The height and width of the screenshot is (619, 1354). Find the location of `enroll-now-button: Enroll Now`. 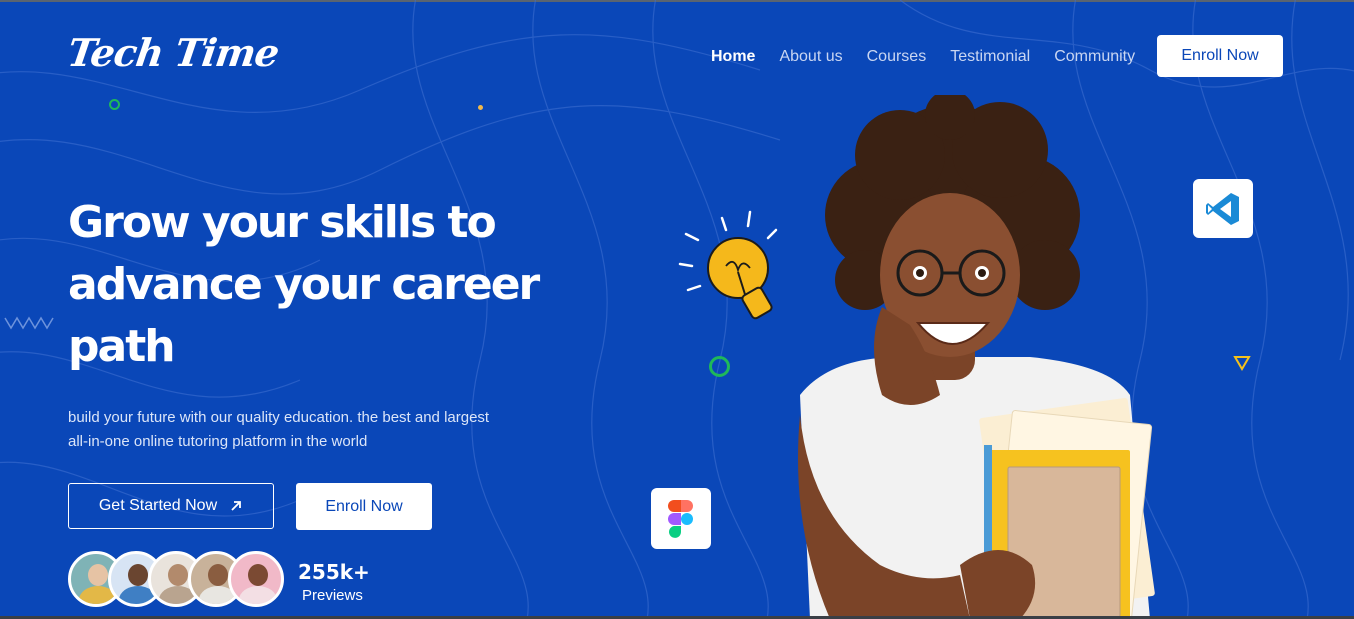

enroll-now-button: Enroll Now is located at coordinates (364, 506).